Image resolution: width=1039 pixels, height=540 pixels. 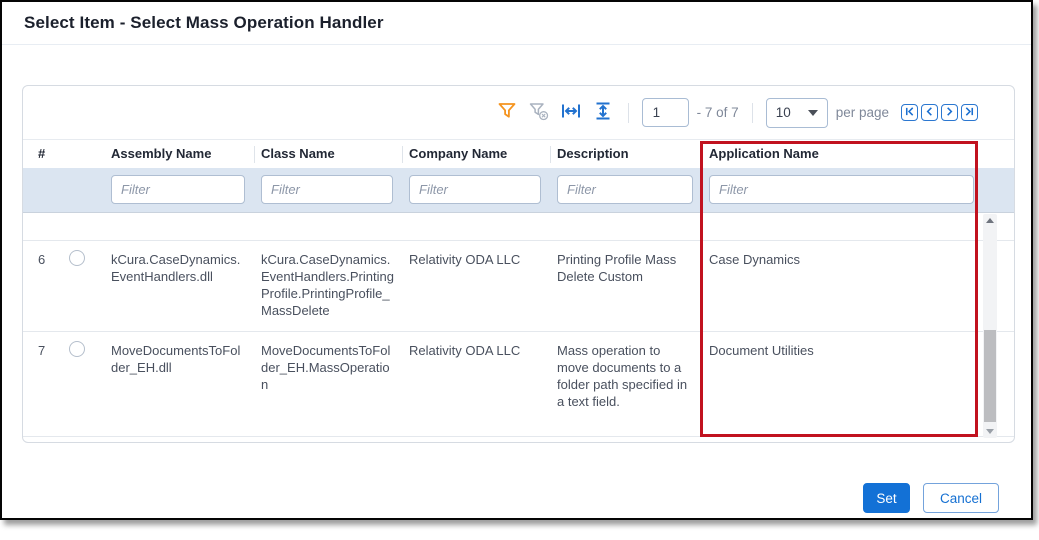 I want to click on previous-page-button, so click(x=929, y=112).